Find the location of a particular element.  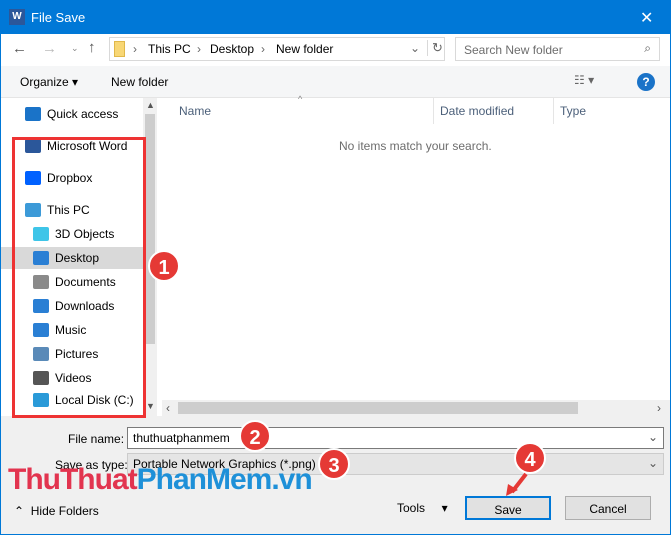

organize-button: Organize ▾ is located at coordinates (49, 82).